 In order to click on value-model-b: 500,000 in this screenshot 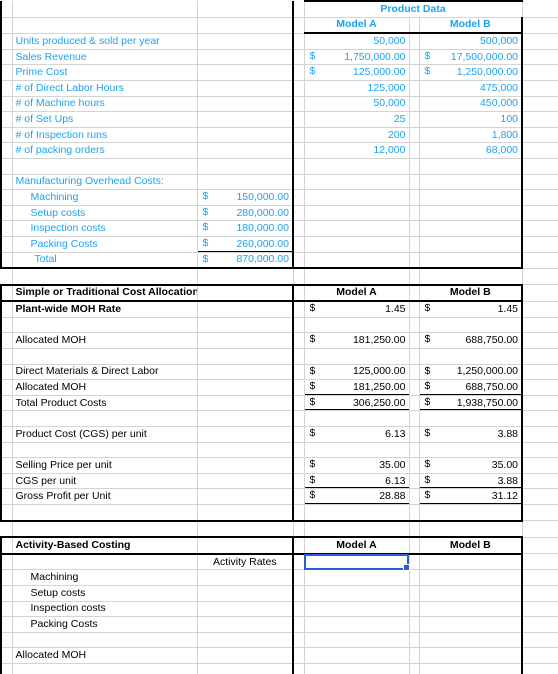, I will do `click(471, 41)`.